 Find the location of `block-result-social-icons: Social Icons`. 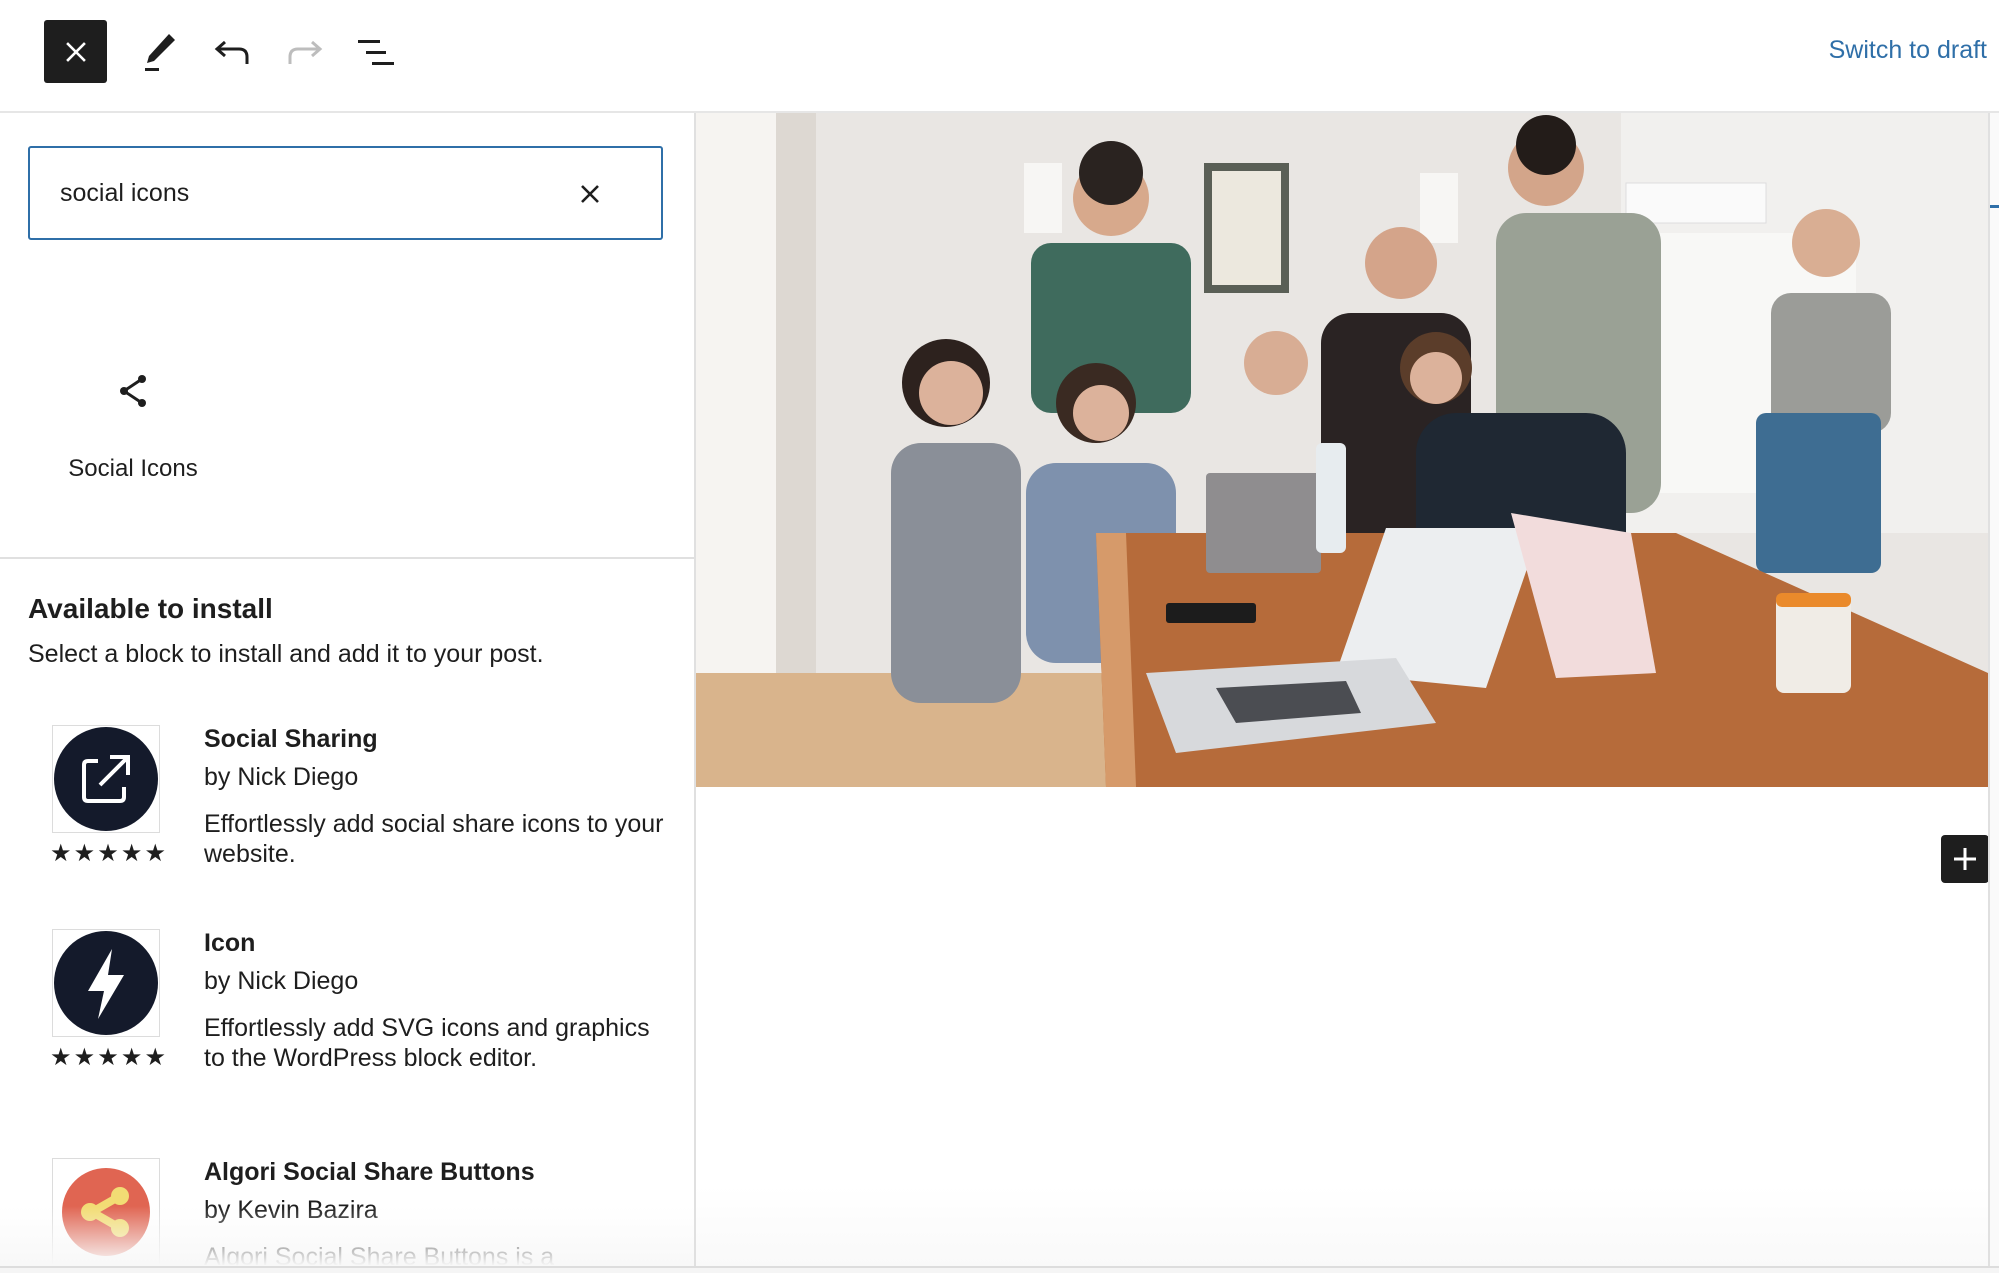

block-result-social-icons: Social Icons is located at coordinates (133, 443).